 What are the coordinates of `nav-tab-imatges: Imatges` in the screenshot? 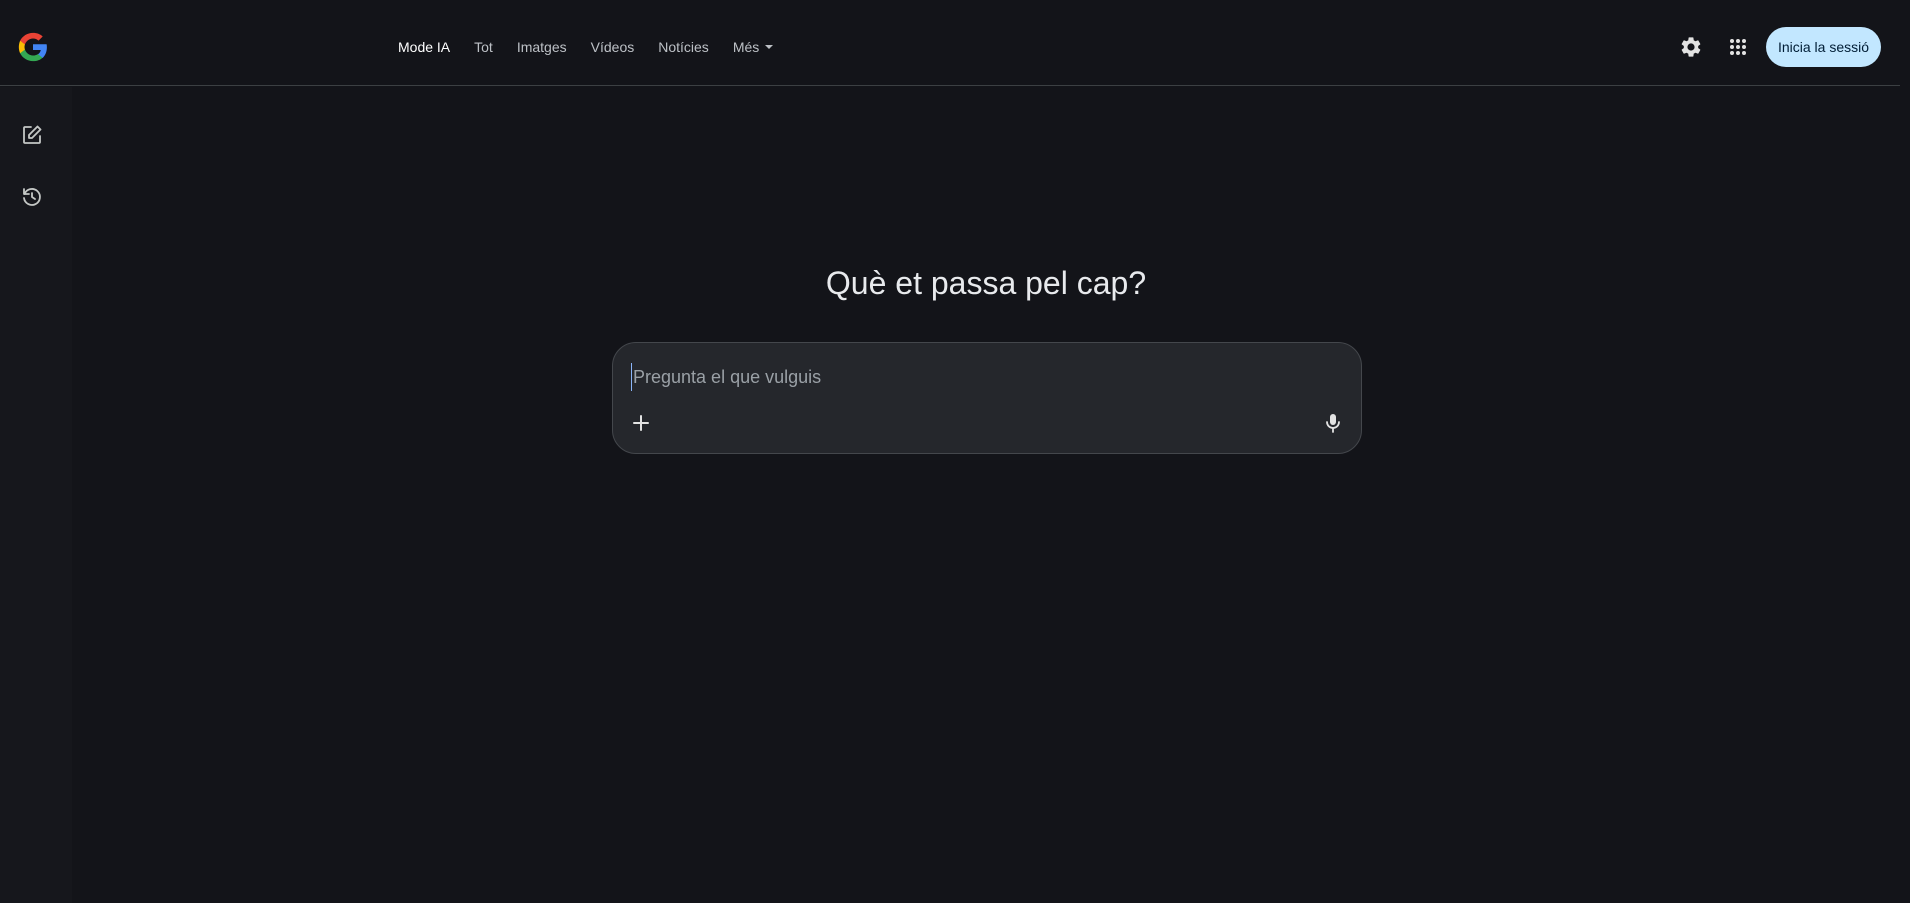 It's located at (542, 47).